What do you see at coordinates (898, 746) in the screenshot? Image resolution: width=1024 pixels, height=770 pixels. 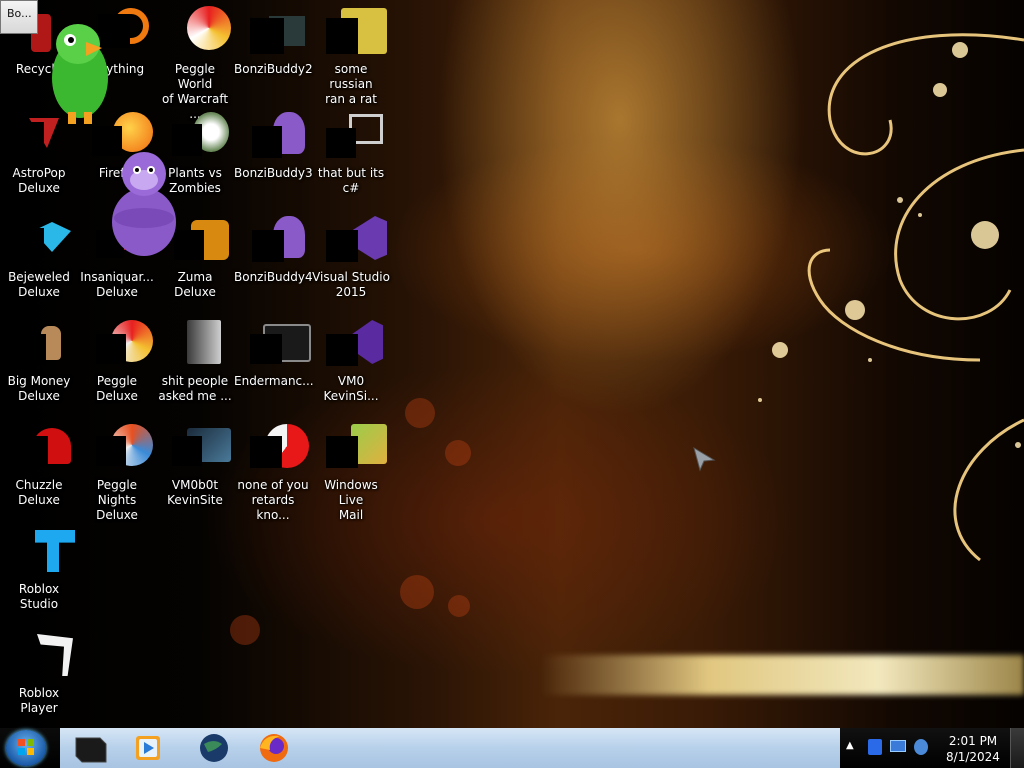 I see `tray-monitor-icon` at bounding box center [898, 746].